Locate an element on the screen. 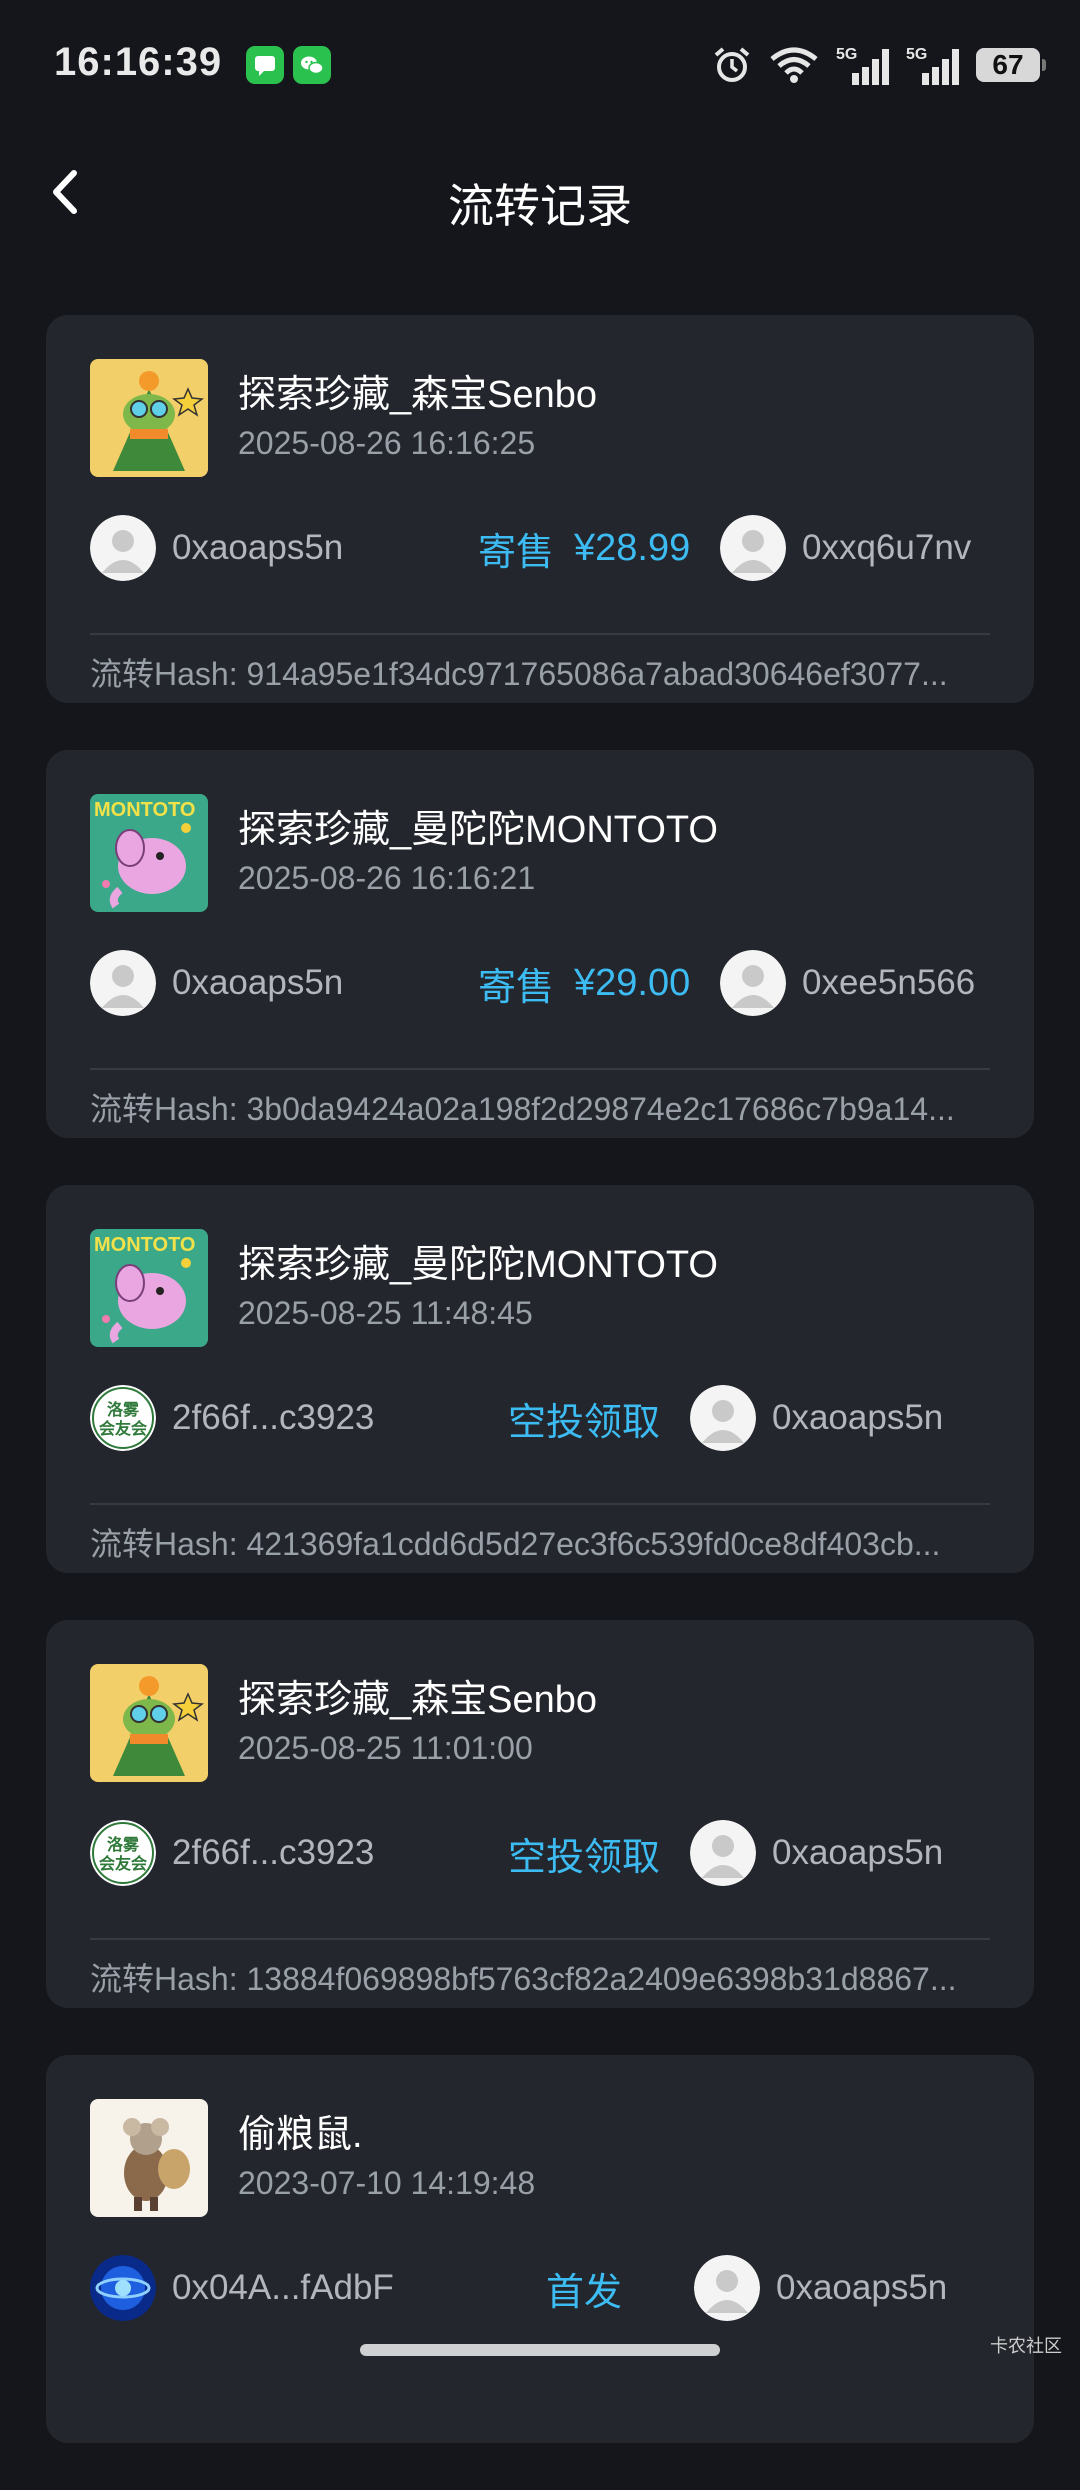 This screenshot has width=1080, height=2490. messages-app-icon is located at coordinates (265, 65).